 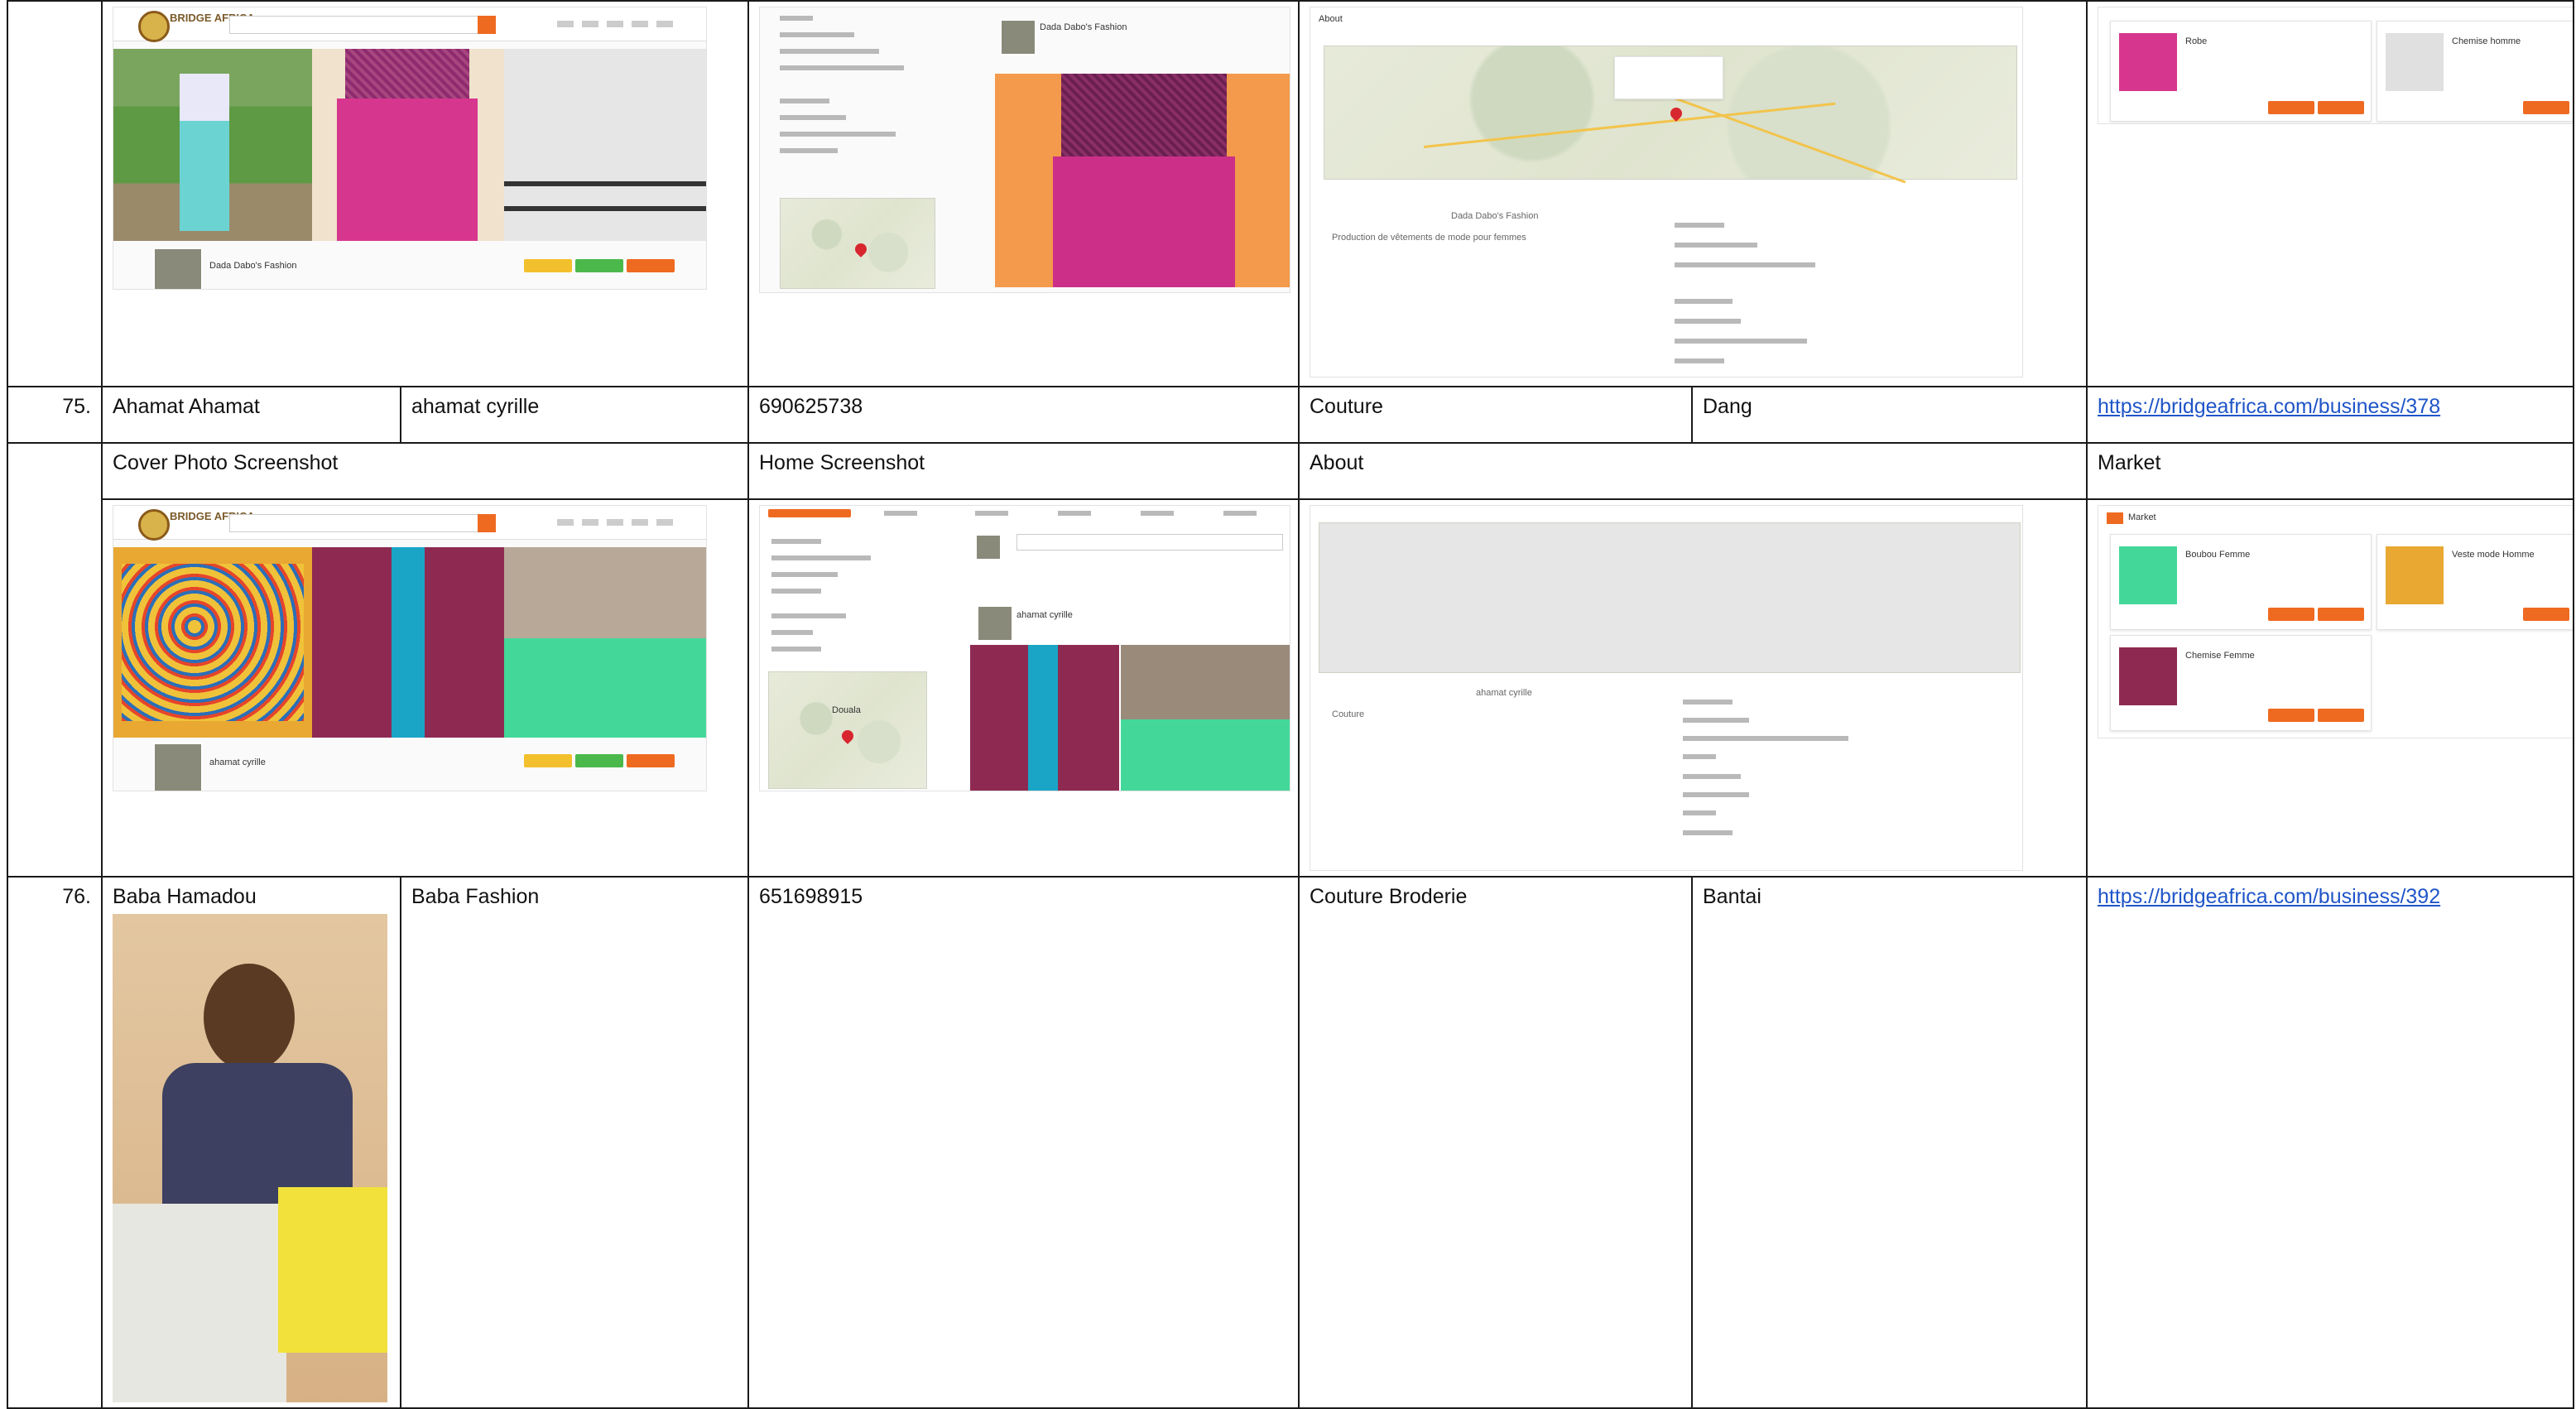 I want to click on post-photo-tailor, so click(x=1205, y=718).